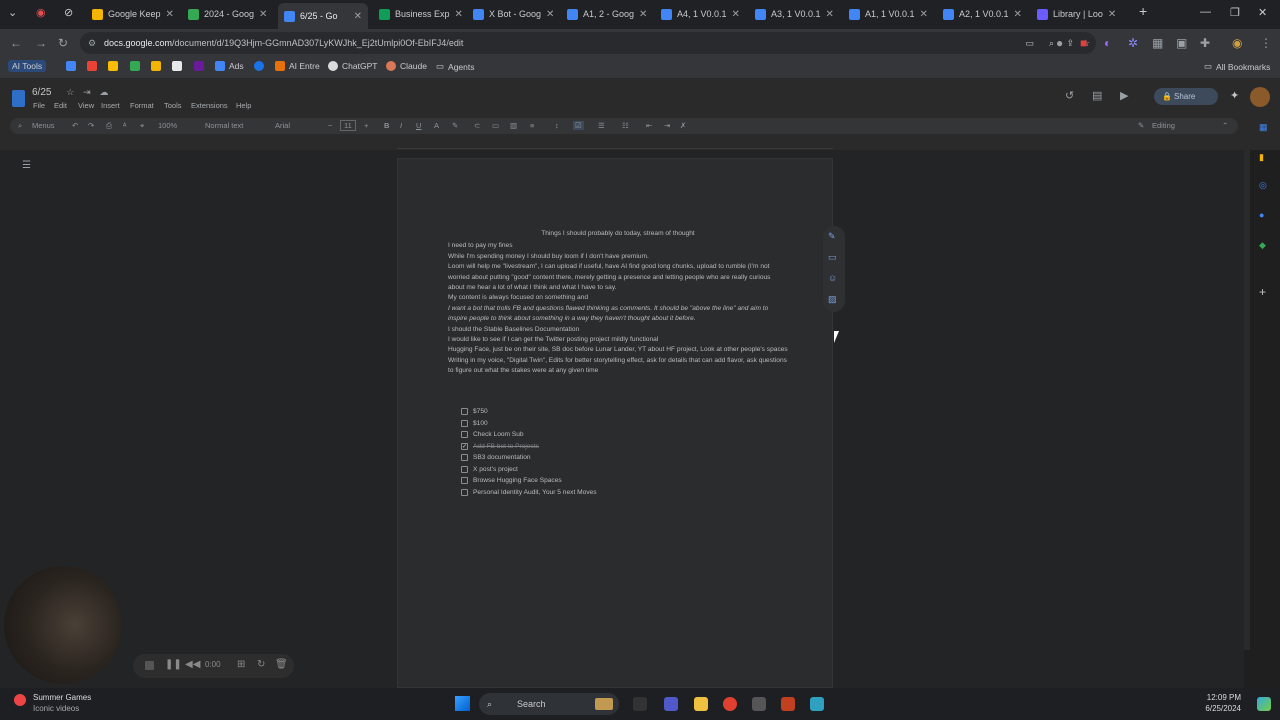 The width and height of the screenshot is (1280, 720). What do you see at coordinates (16, 43) in the screenshot?
I see `back-icon: ←` at bounding box center [16, 43].